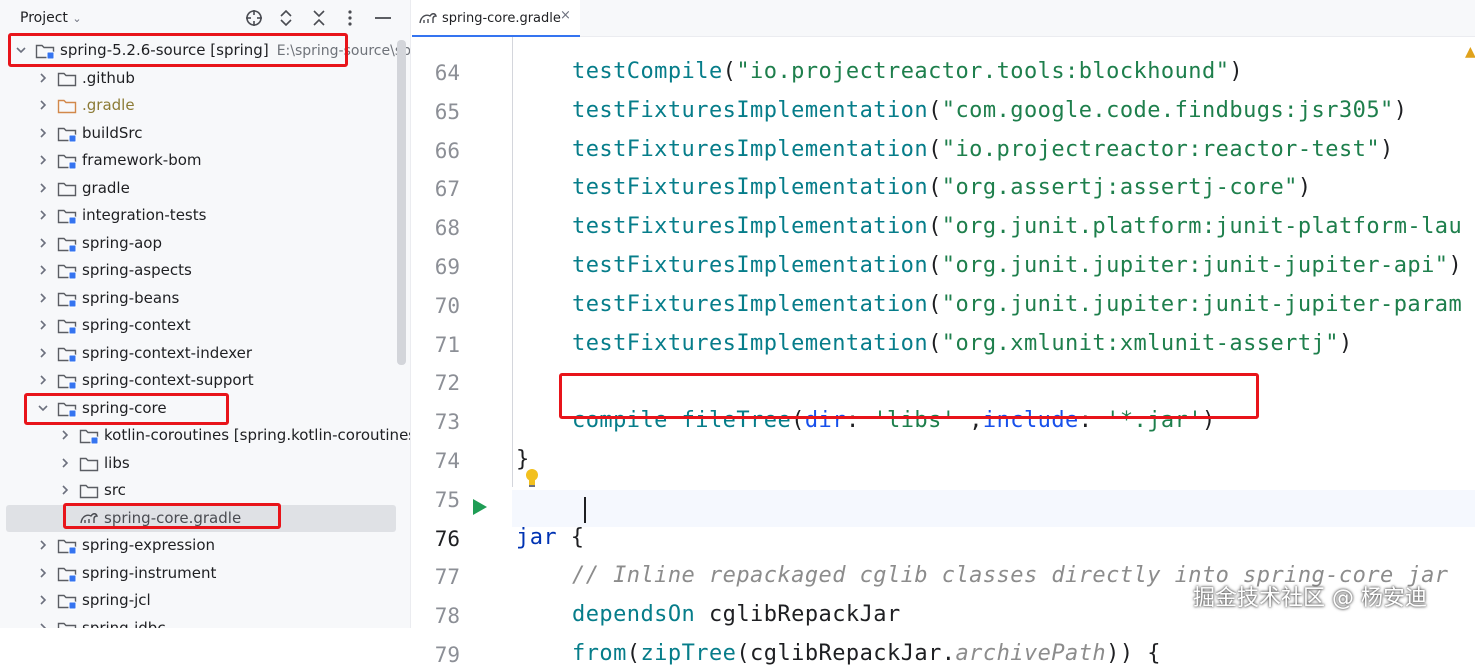  Describe the element at coordinates (201, 78) in the screenshot. I see `tree-item: .github` at that location.